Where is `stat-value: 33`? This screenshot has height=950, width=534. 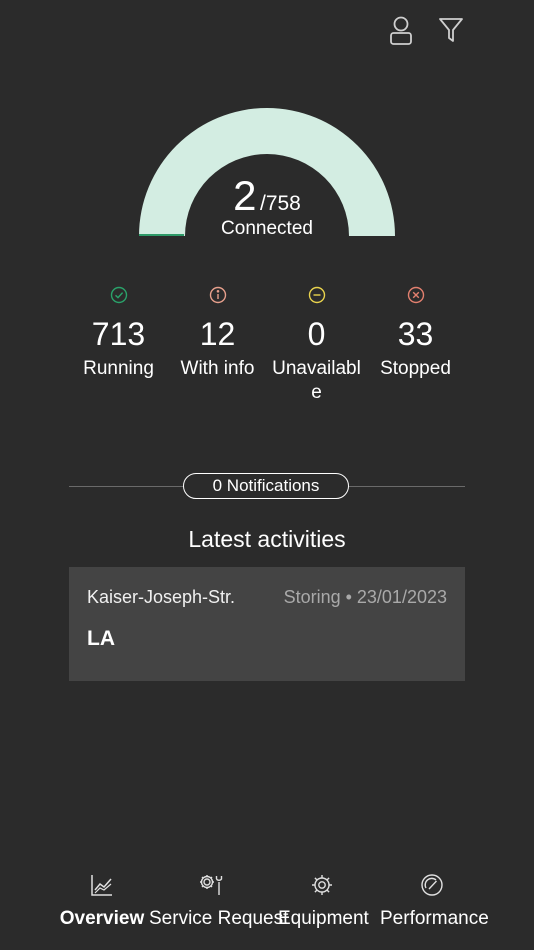 stat-value: 33 is located at coordinates (415, 334).